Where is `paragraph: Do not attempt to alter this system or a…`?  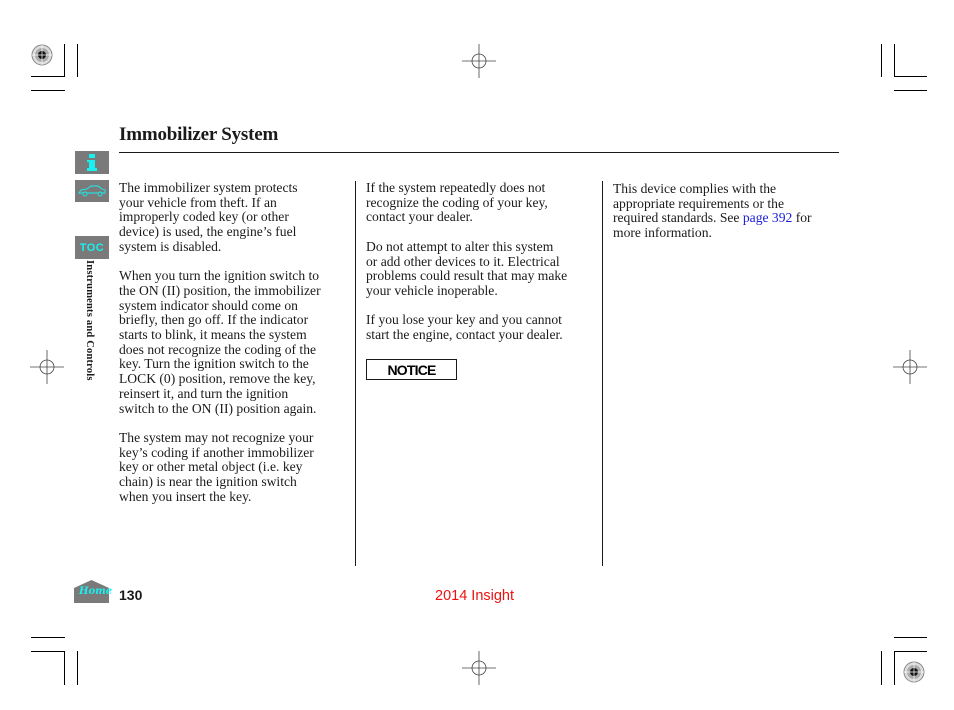
paragraph: Do not attempt to alter this system or a… is located at coordinates (467, 268).